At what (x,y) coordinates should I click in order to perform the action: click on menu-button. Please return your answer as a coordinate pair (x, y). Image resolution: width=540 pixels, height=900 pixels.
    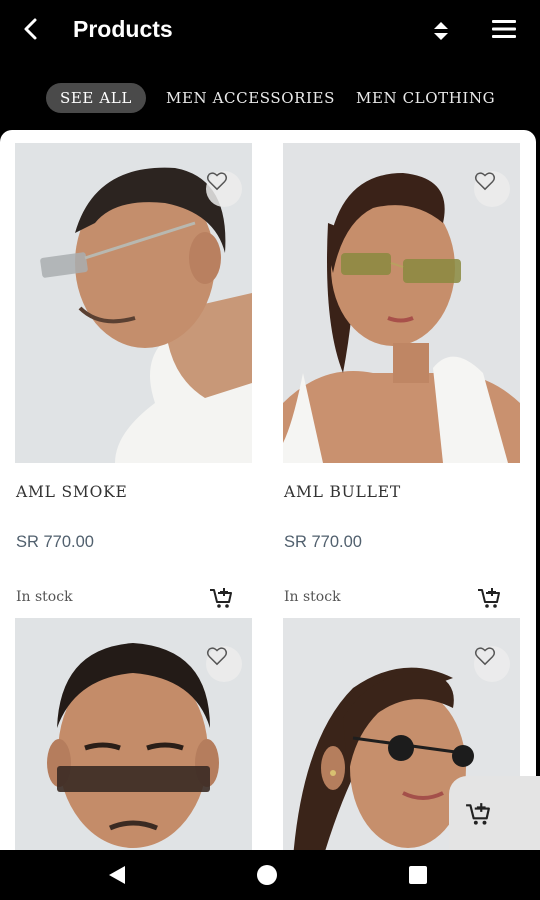
    Looking at the image, I should click on (504, 29).